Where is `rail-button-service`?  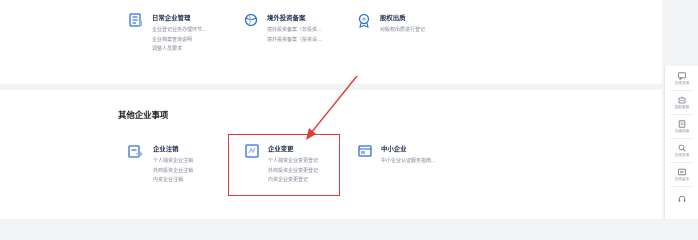 rail-button-service is located at coordinates (681, 199).